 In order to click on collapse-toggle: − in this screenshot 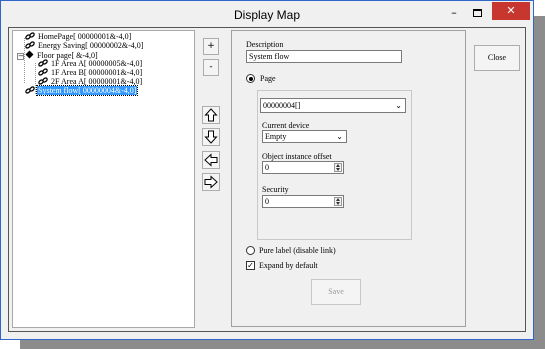, I will do `click(20, 56)`.